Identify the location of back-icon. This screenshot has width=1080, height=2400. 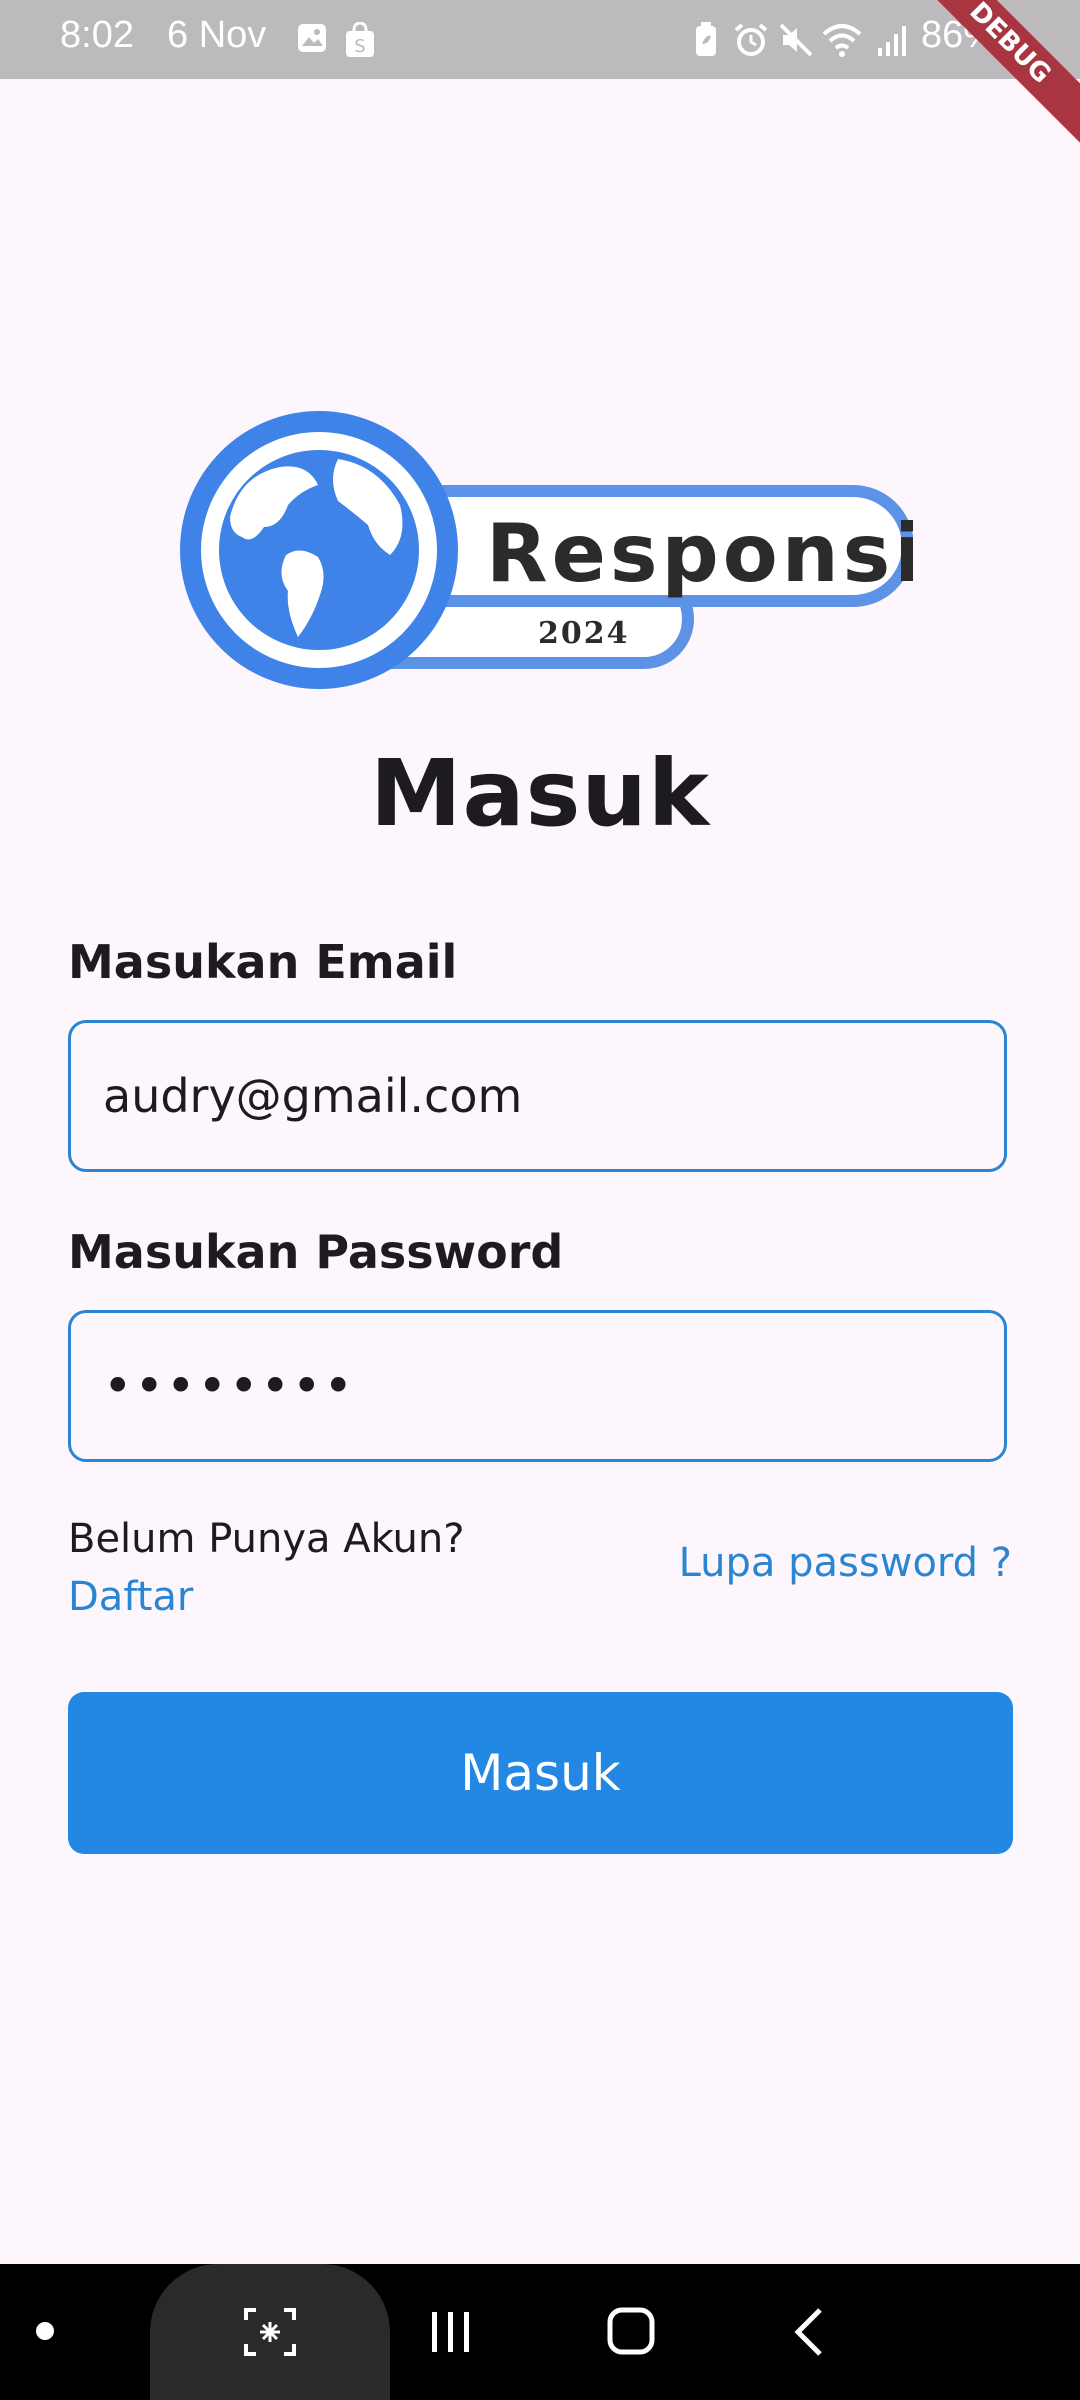
(810, 2332).